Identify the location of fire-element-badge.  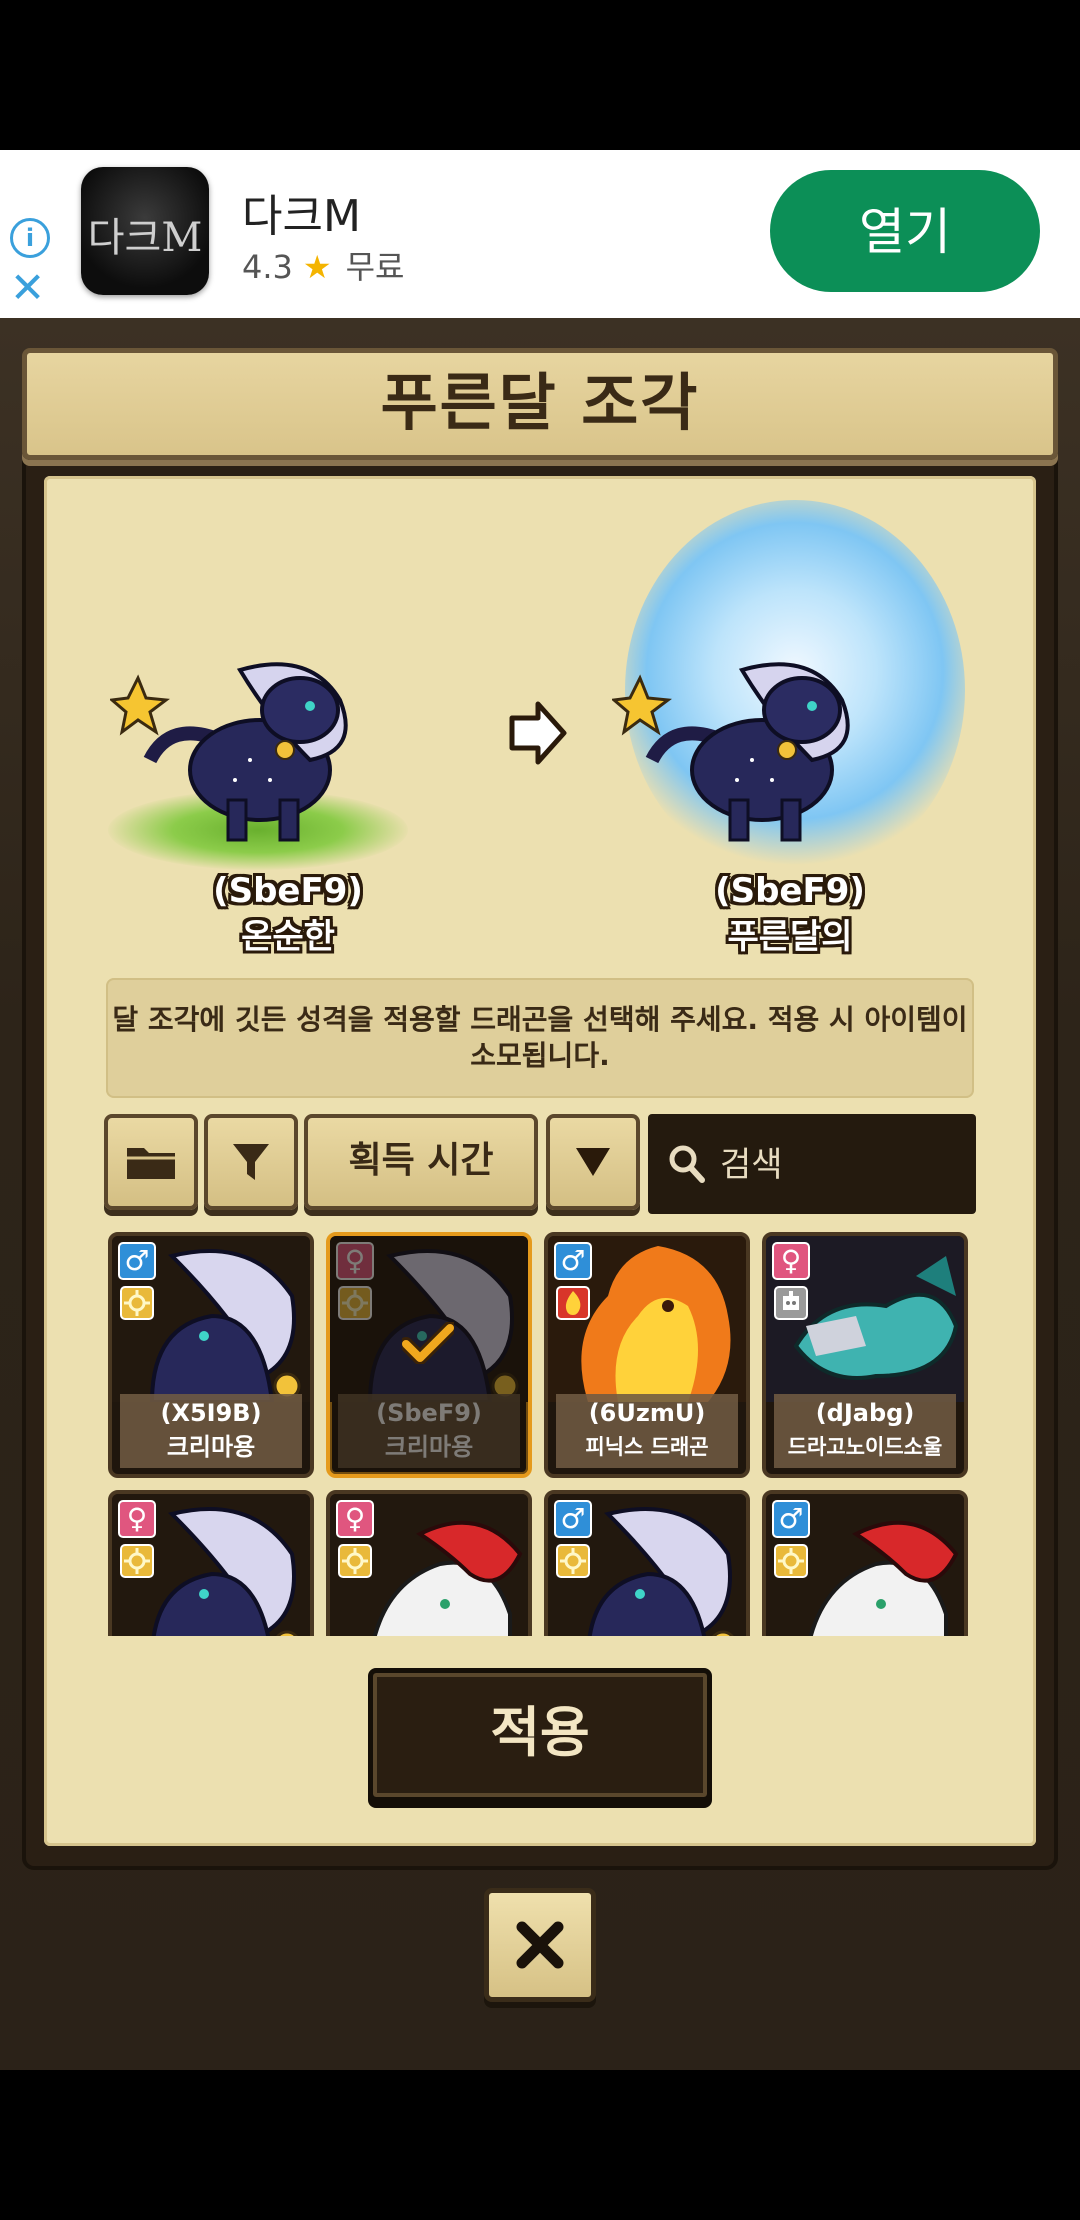
(573, 1303).